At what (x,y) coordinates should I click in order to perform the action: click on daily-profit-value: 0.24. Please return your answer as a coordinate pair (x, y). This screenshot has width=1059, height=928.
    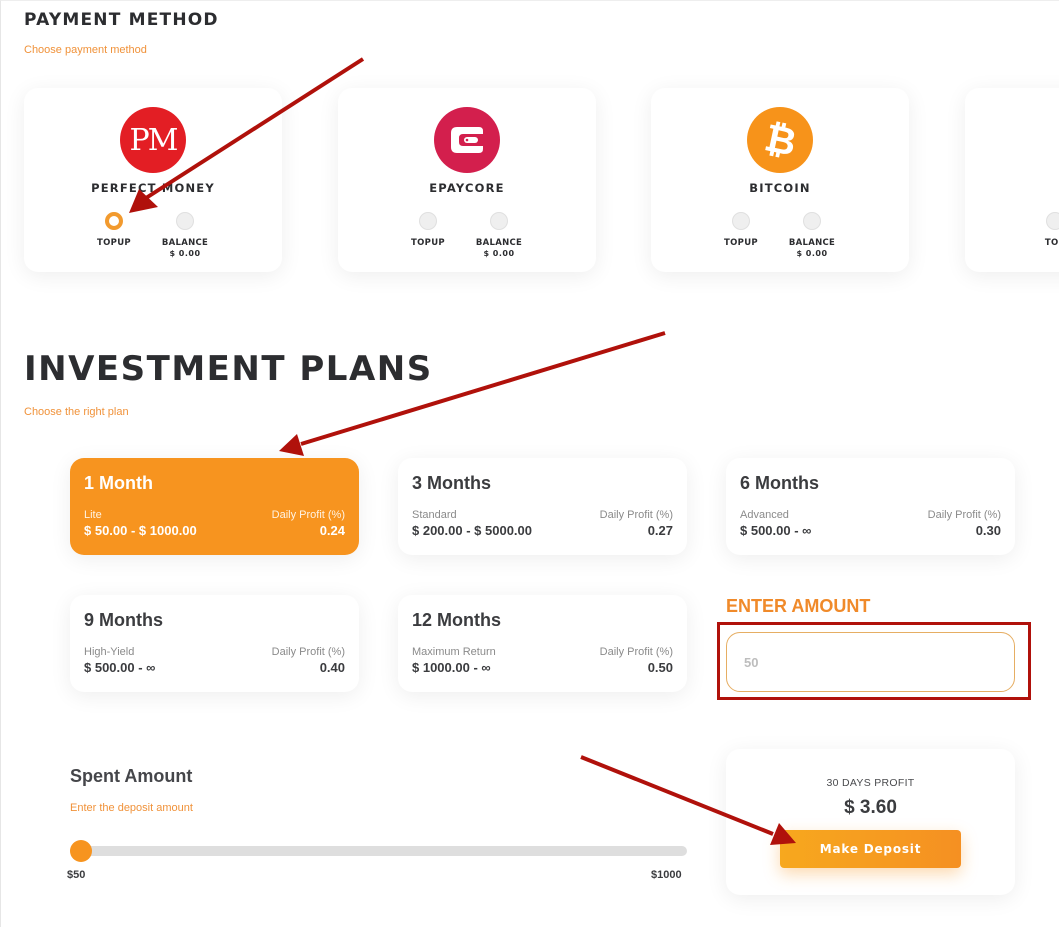
    Looking at the image, I should click on (332, 530).